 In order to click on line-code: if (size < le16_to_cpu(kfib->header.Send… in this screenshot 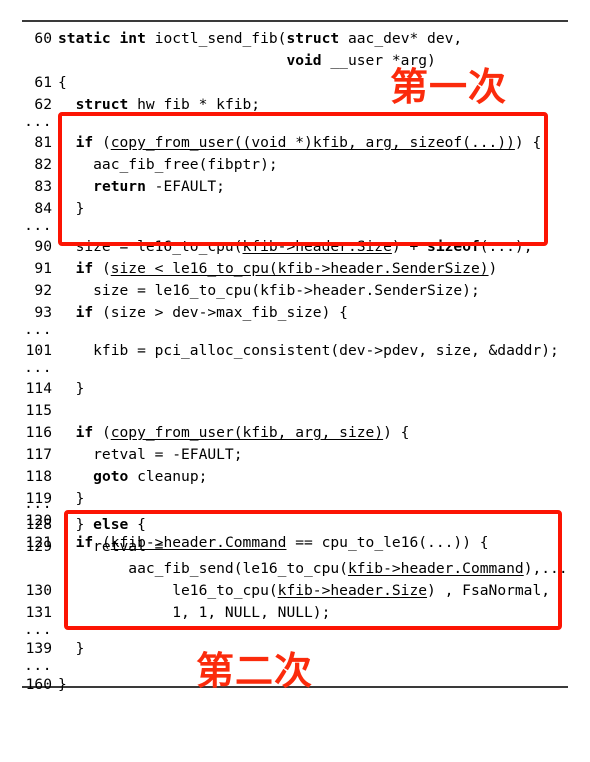, I will do `click(286, 268)`.